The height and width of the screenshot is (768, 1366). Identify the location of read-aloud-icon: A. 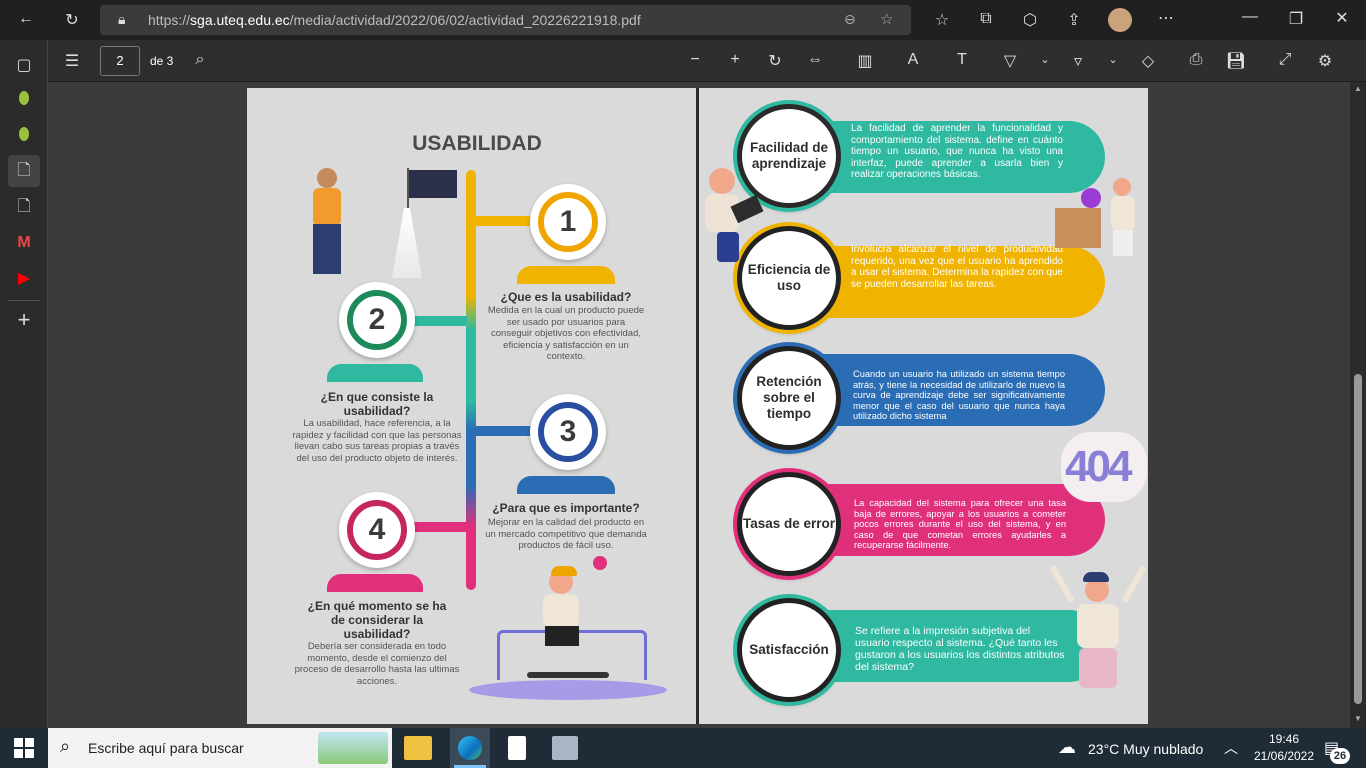
(913, 60).